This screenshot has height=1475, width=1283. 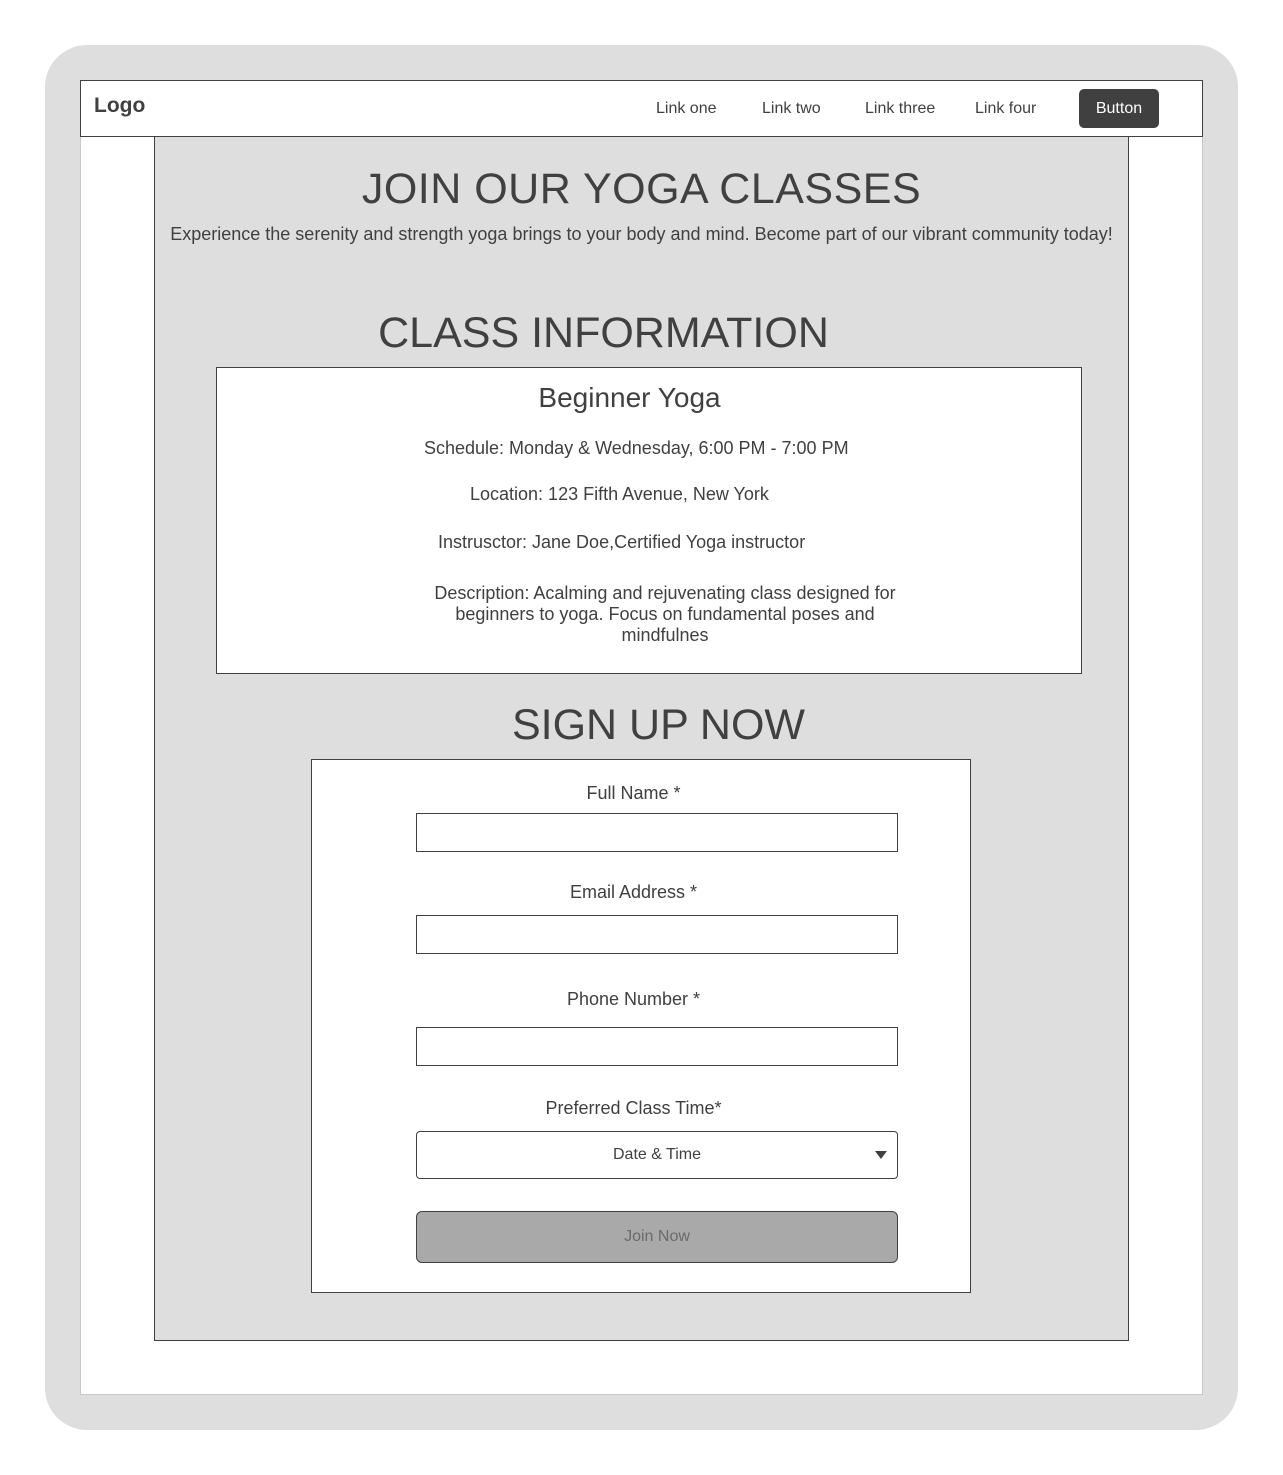 What do you see at coordinates (120, 105) in the screenshot?
I see `logo: Logo` at bounding box center [120, 105].